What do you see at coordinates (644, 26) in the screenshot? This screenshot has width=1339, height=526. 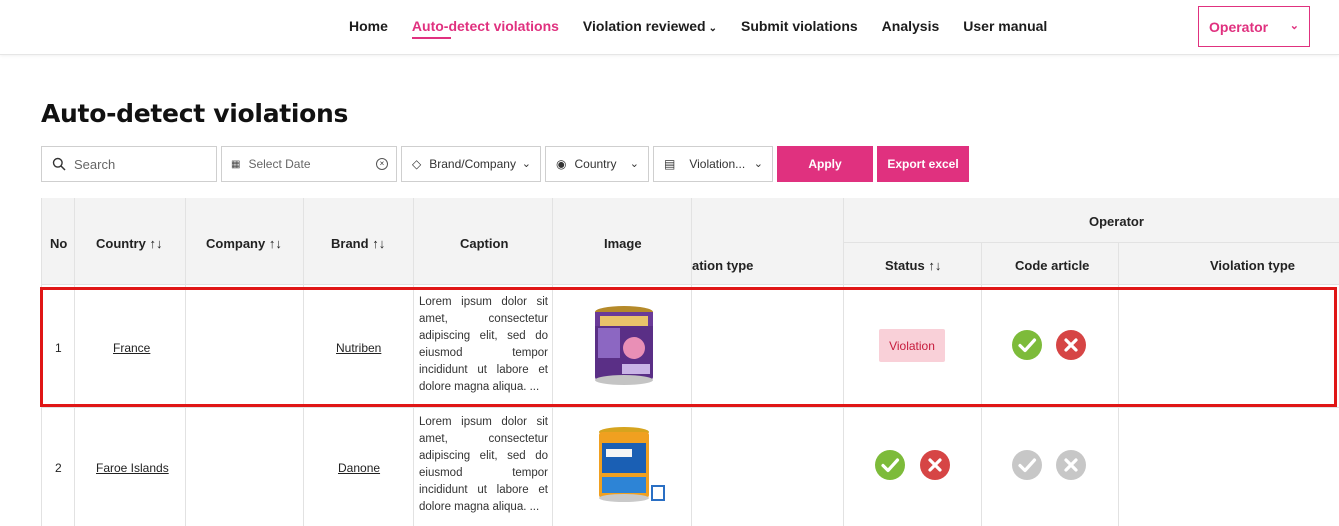 I see `nav-violation-reviewed-label: Violation reviewed` at bounding box center [644, 26].